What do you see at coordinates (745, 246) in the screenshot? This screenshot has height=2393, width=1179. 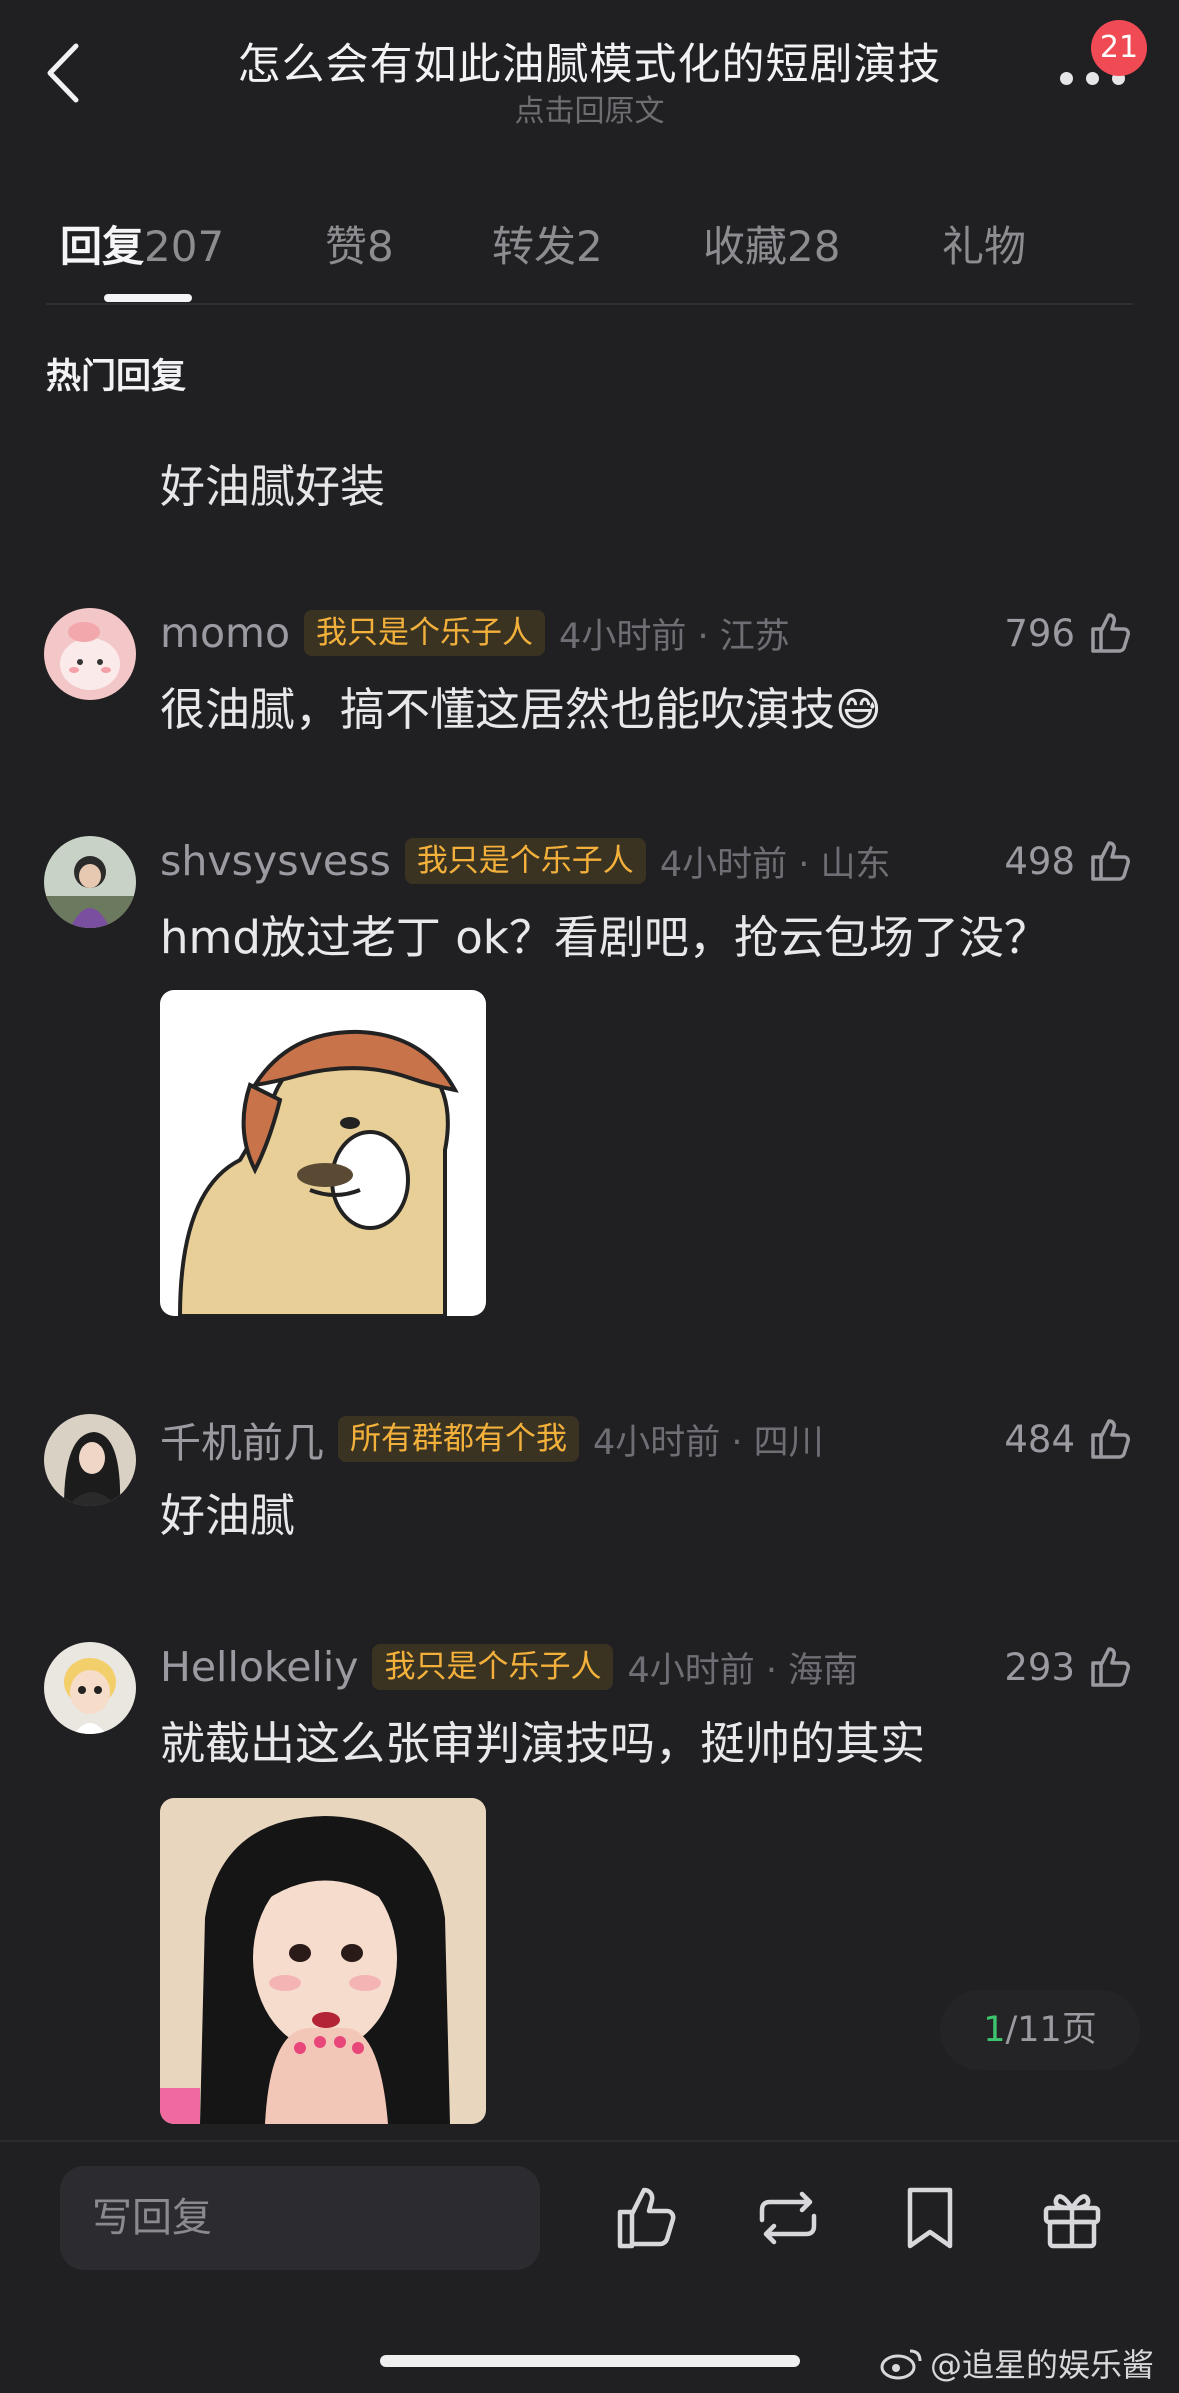 I see `tab-label: 收藏` at bounding box center [745, 246].